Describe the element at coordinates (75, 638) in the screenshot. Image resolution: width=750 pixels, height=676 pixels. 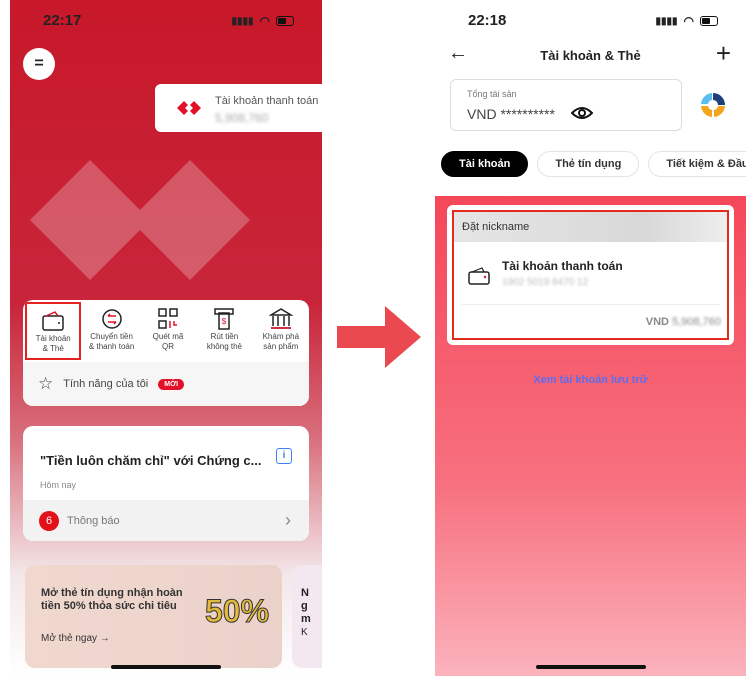
I see `promo-link: Mở thẻ ngay →` at that location.